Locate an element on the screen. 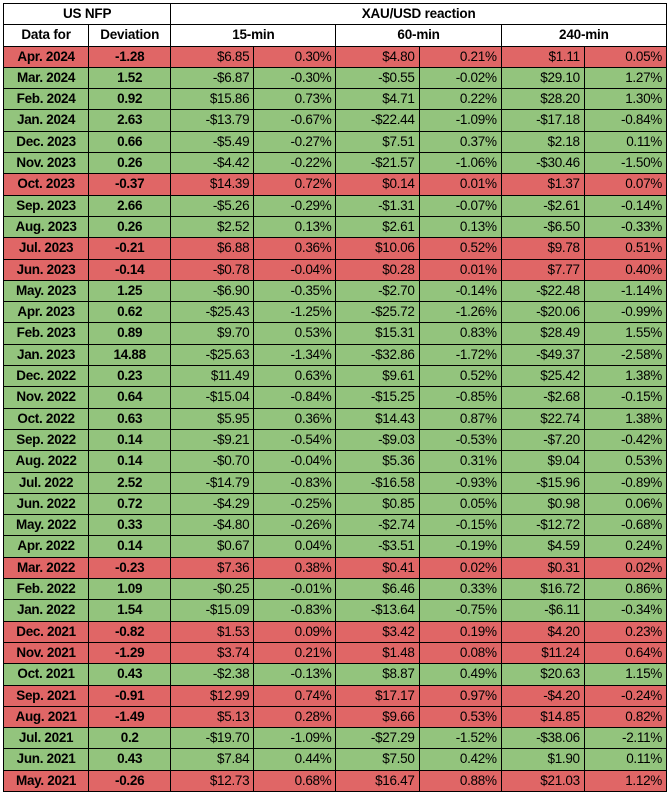 The height and width of the screenshot is (792, 670). cell-deviation: -0.23 is located at coordinates (130, 568).